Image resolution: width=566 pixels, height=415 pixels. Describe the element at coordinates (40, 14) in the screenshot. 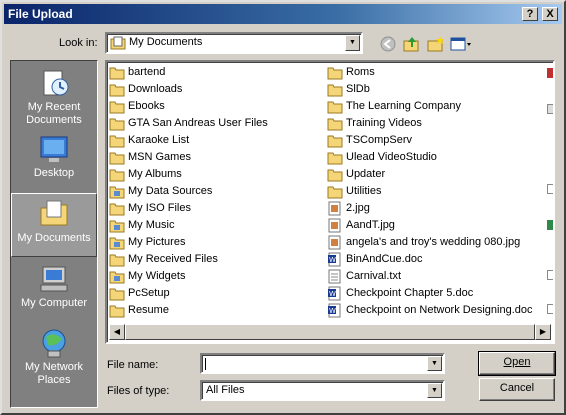

I see `window-title: File Upload` at that location.